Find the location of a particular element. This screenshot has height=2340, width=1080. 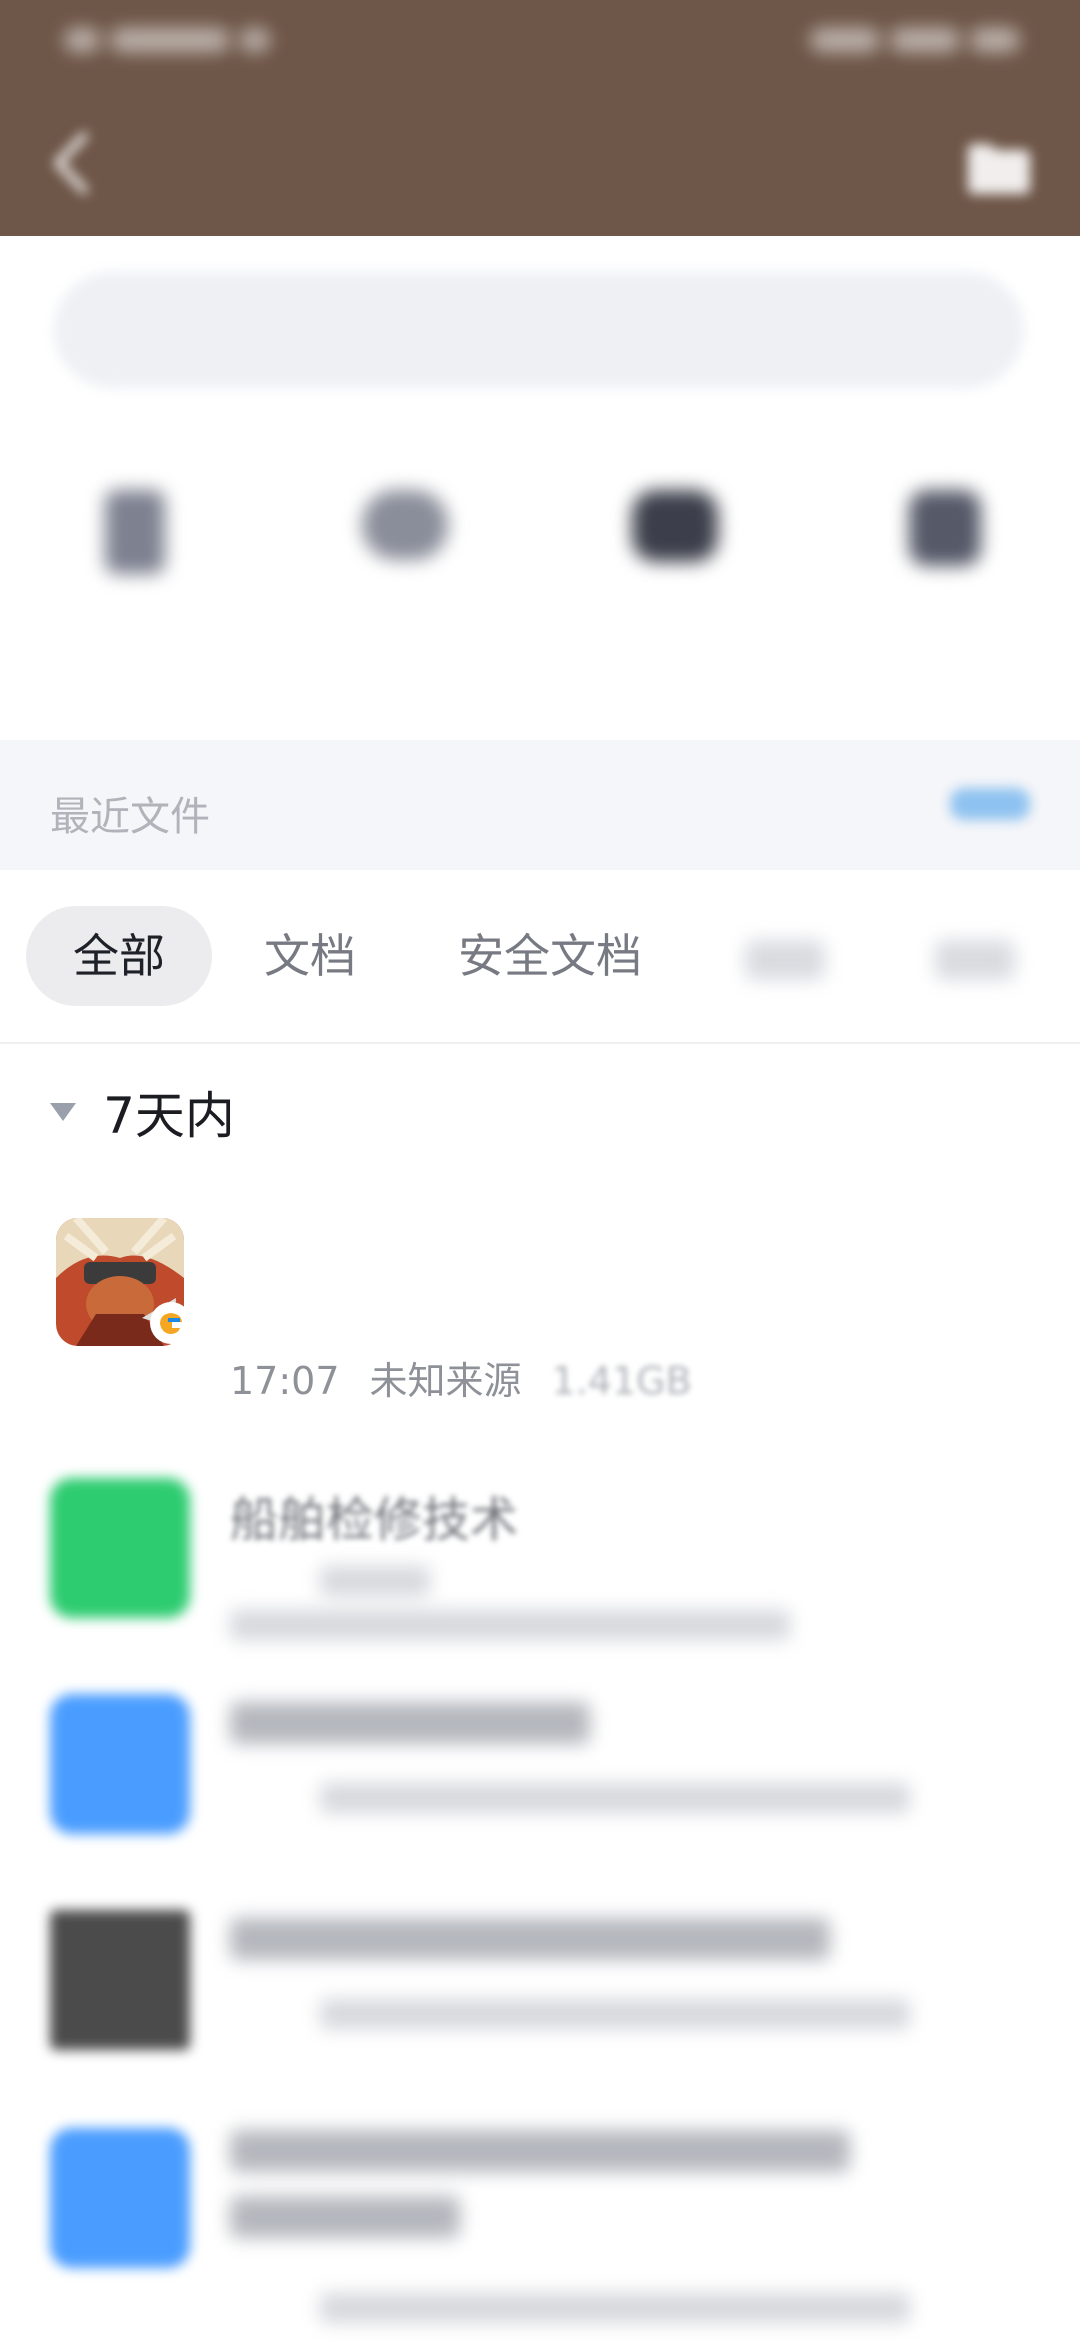

status-bar is located at coordinates (540, 45).